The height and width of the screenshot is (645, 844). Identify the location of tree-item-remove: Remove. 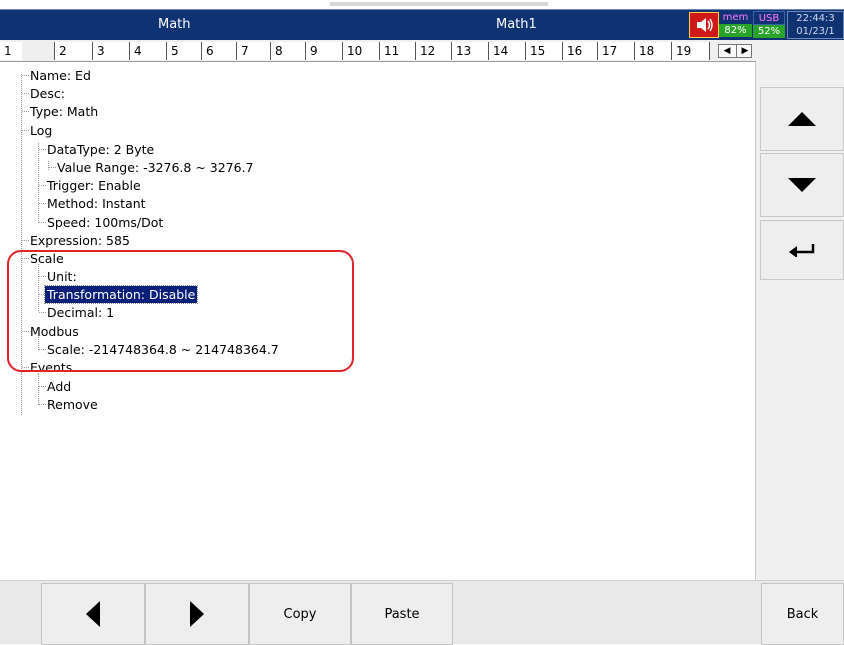
(72, 404).